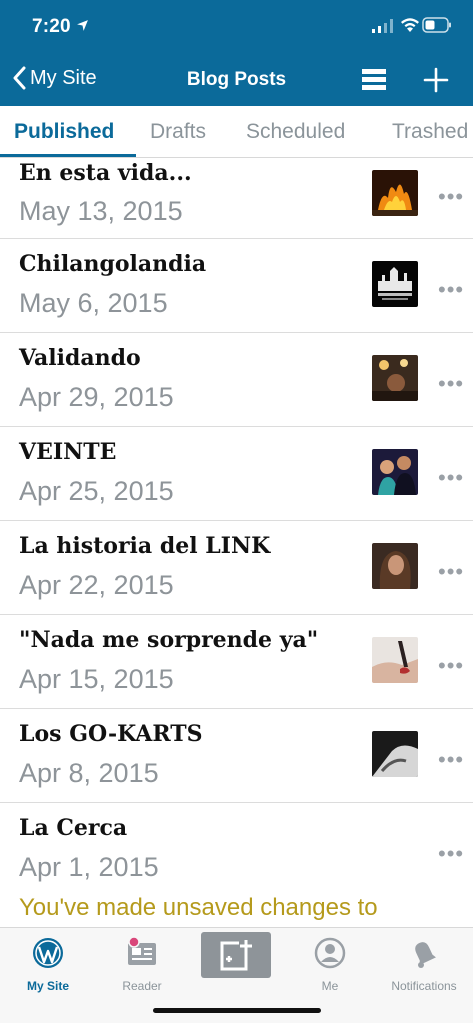  What do you see at coordinates (96, 397) in the screenshot?
I see `post-date: Apr 29, 2015` at bounding box center [96, 397].